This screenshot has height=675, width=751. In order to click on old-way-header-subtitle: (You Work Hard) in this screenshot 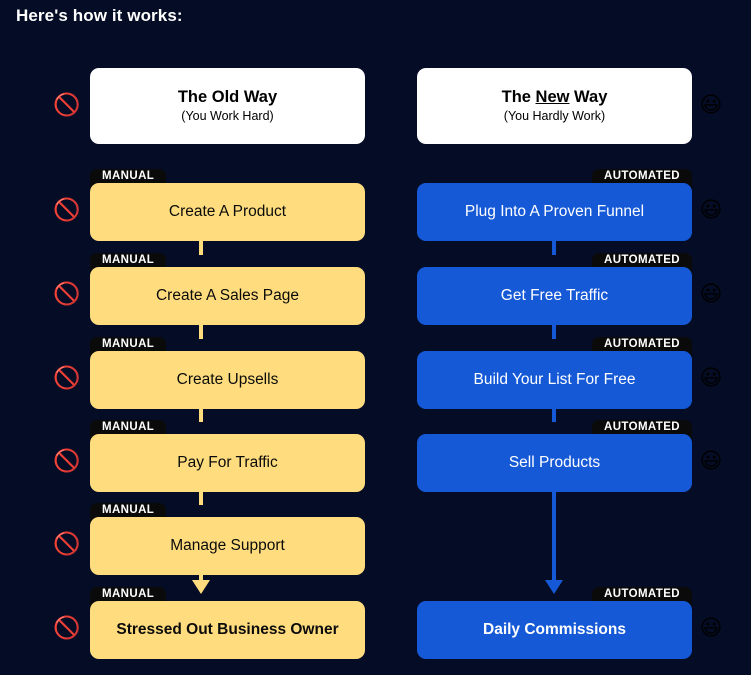, I will do `click(227, 115)`.